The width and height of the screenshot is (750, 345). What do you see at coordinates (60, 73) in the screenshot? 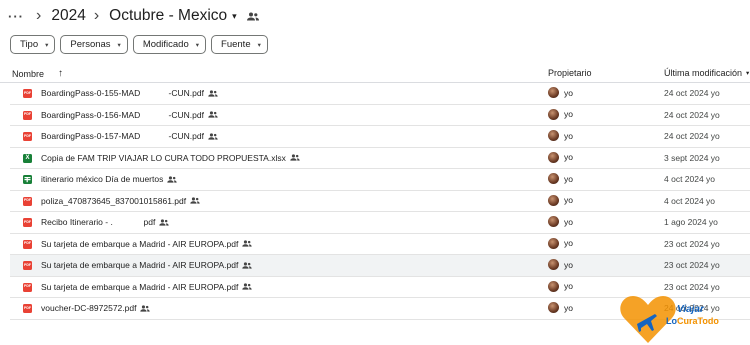
I see `sort-arrow-up-icon: ↑` at bounding box center [60, 73].